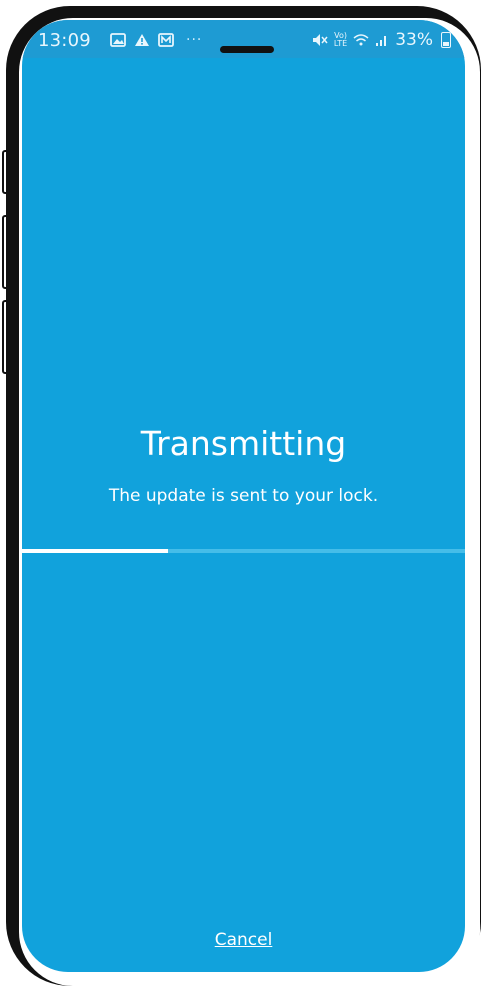  I want to click on system-icons: Vo) LTE 33%, so click(381, 40).